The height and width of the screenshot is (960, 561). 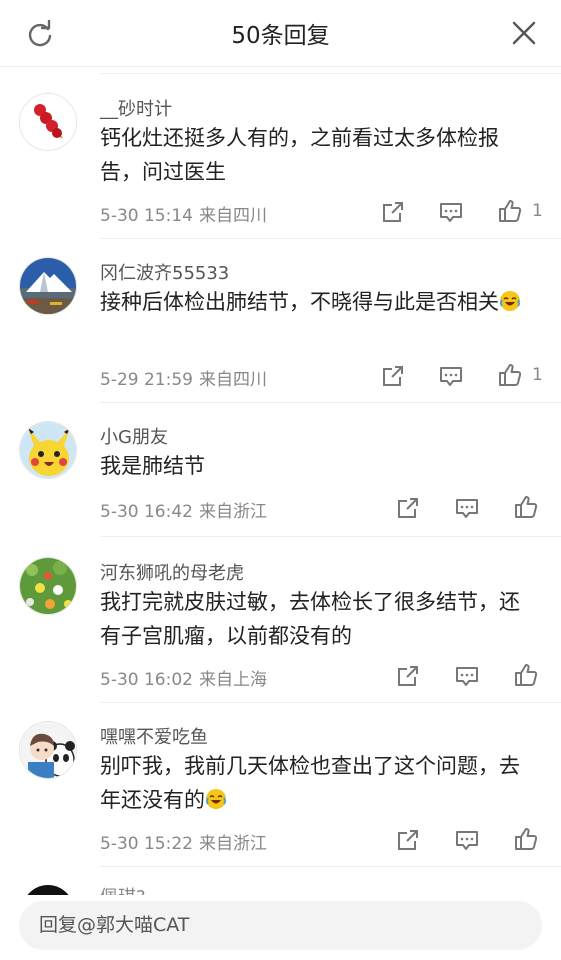 What do you see at coordinates (232, 680) in the screenshot?
I see `location: 来自上海` at bounding box center [232, 680].